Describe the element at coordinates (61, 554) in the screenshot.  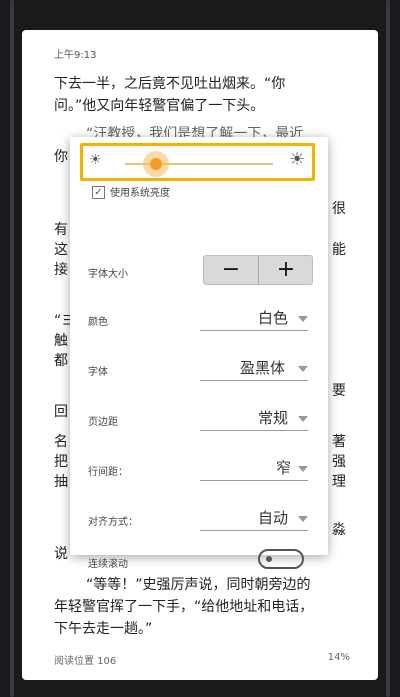
I see `text-fragment: 说` at that location.